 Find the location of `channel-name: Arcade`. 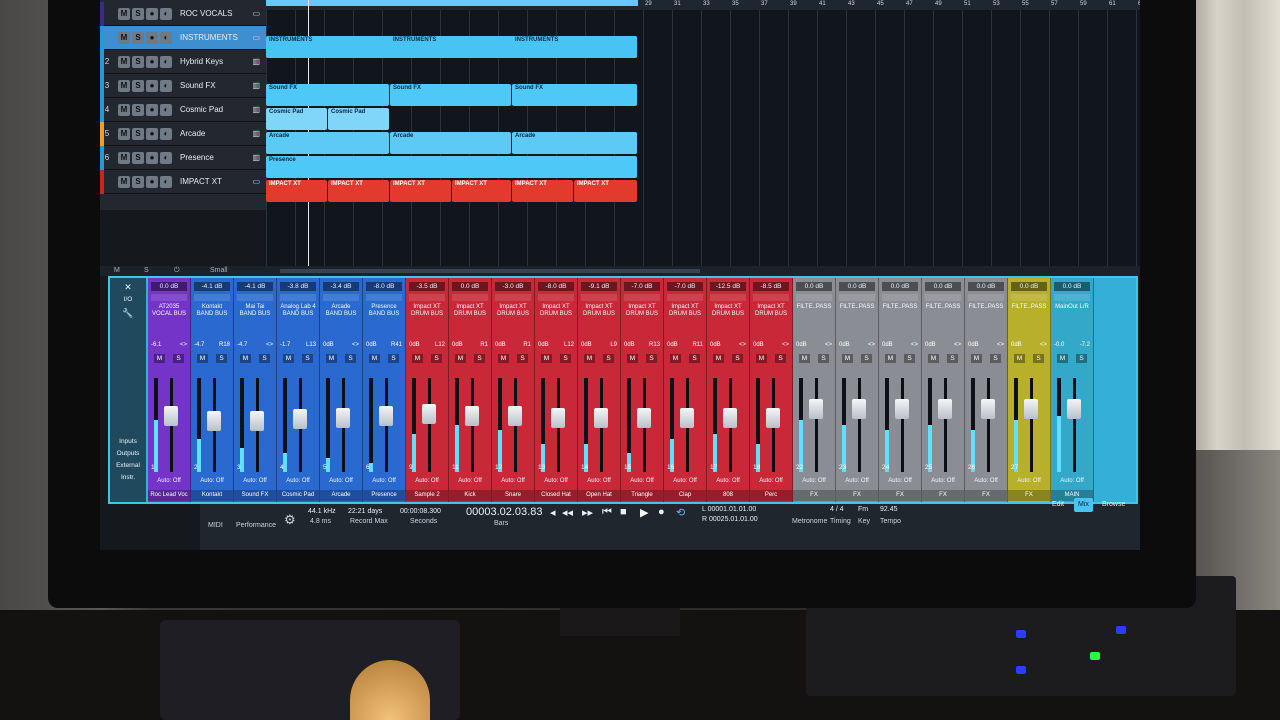

channel-name: Arcade is located at coordinates (341, 495).